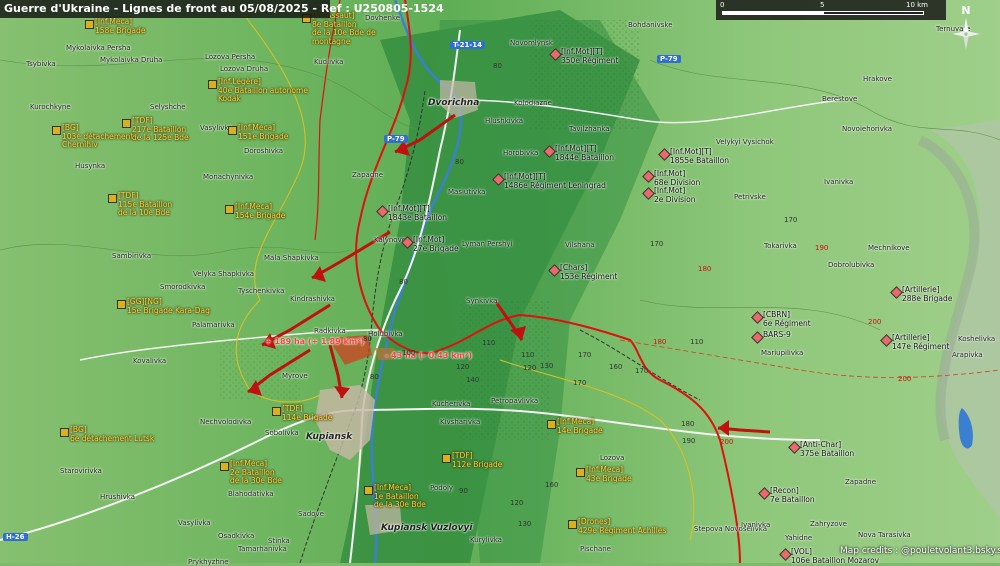 This screenshot has width=1000, height=566. Describe the element at coordinates (427, 528) in the screenshot. I see `town-label: Kupiansk Vuzlovyi` at that location.